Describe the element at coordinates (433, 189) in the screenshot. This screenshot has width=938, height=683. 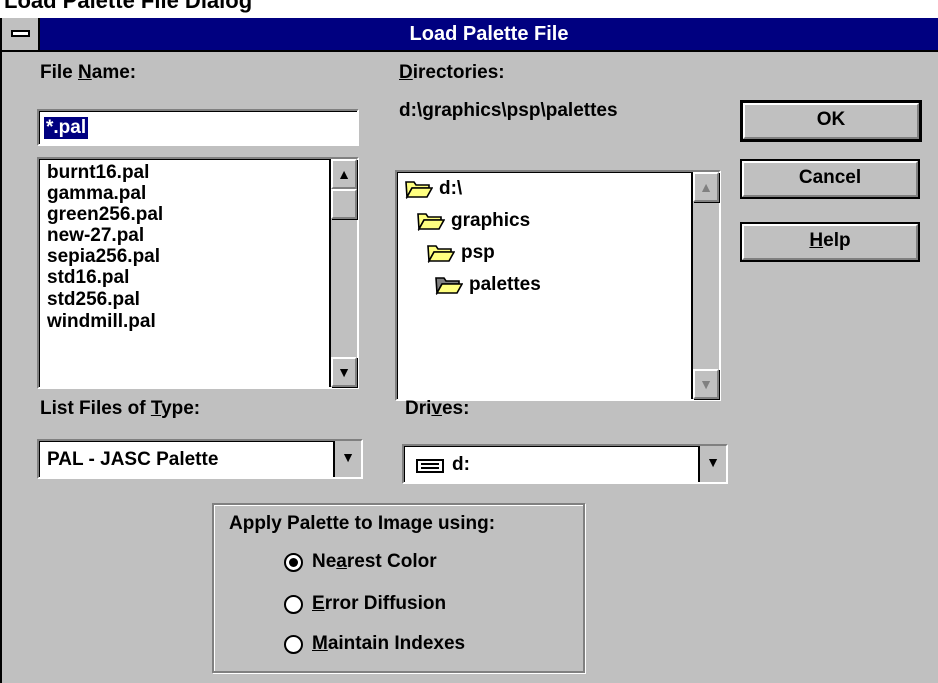
I see `directory-item: d:\` at that location.